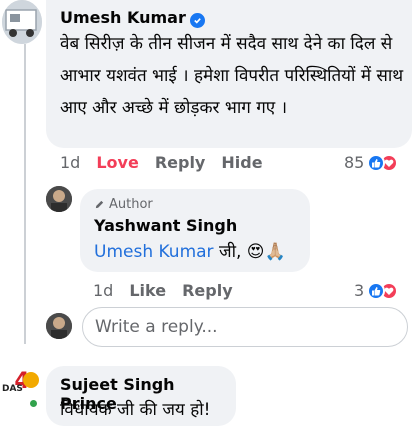 This screenshot has height=428, width=418. Describe the element at coordinates (165, 225) in the screenshot. I see `reply-author: Yashwant Singh` at that location.